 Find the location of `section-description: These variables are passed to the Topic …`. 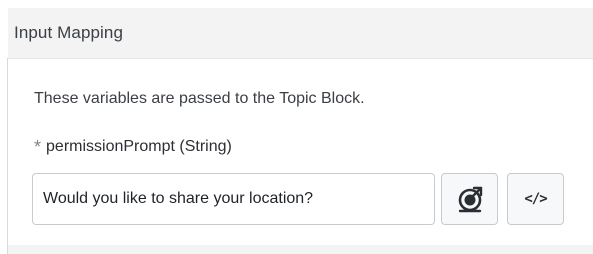

section-description: These variables are passed to the Topic … is located at coordinates (199, 98).